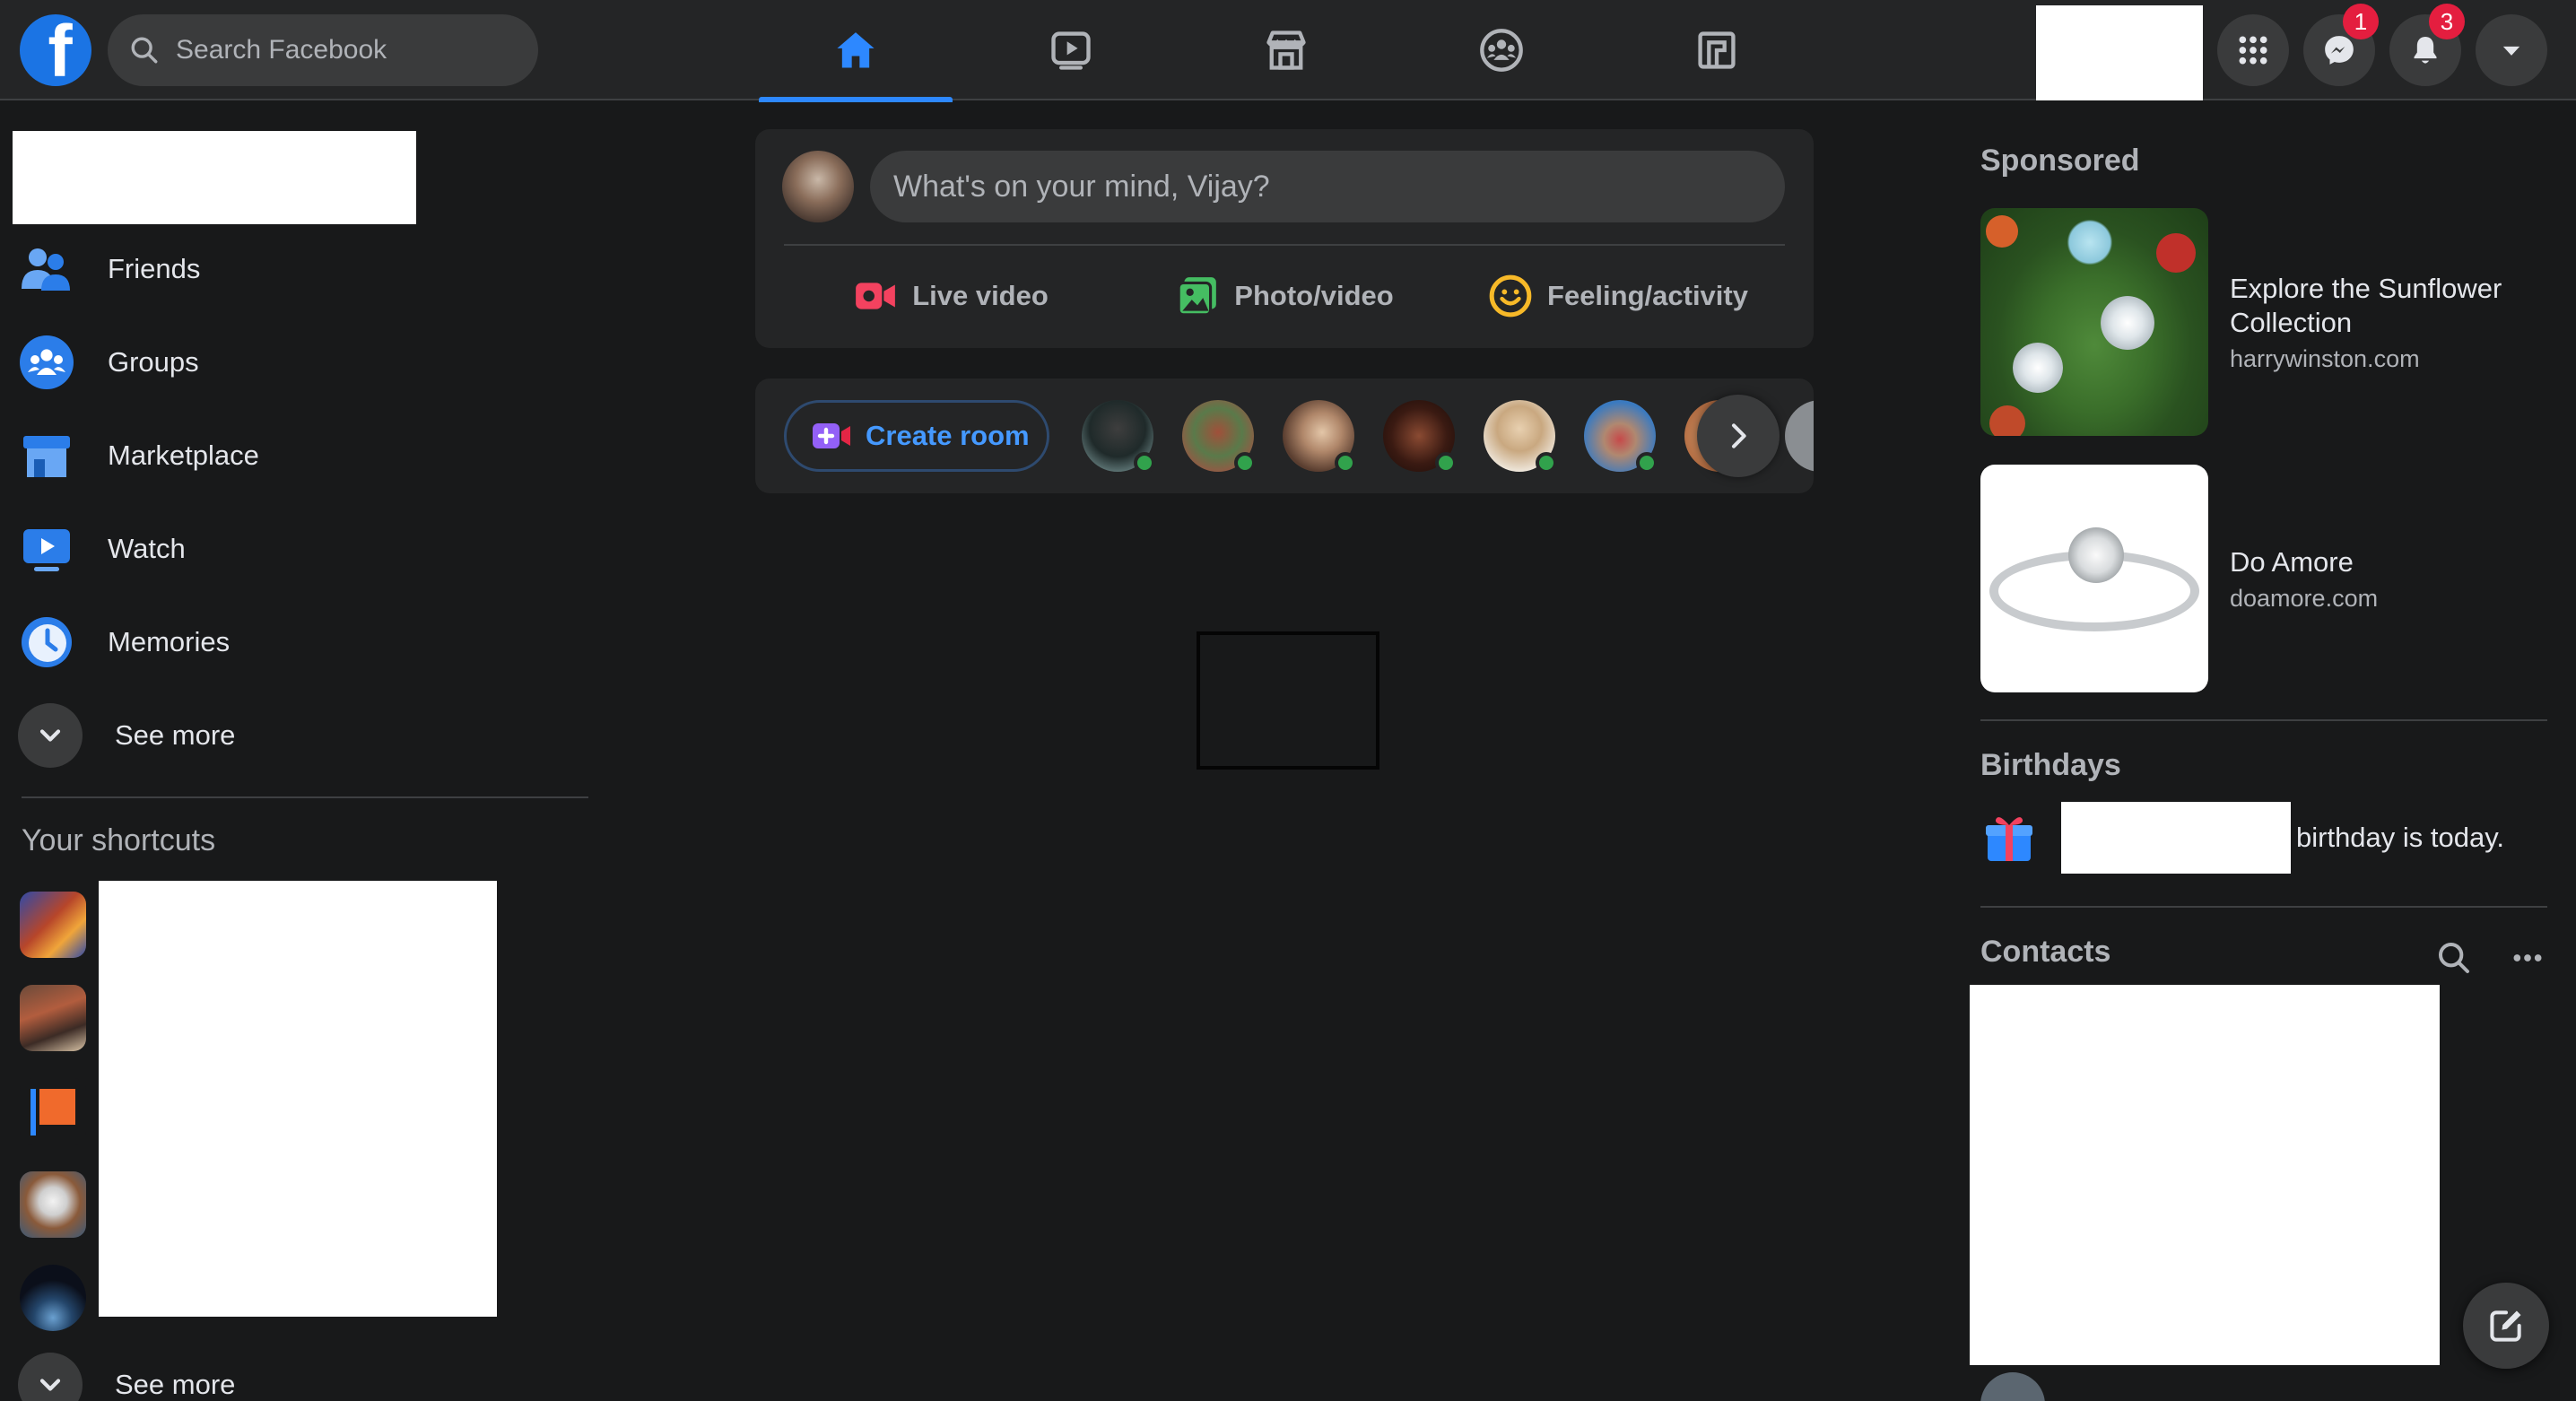 The image size is (2576, 1401). What do you see at coordinates (153, 362) in the screenshot?
I see `sidebar-item-label: Groups` at bounding box center [153, 362].